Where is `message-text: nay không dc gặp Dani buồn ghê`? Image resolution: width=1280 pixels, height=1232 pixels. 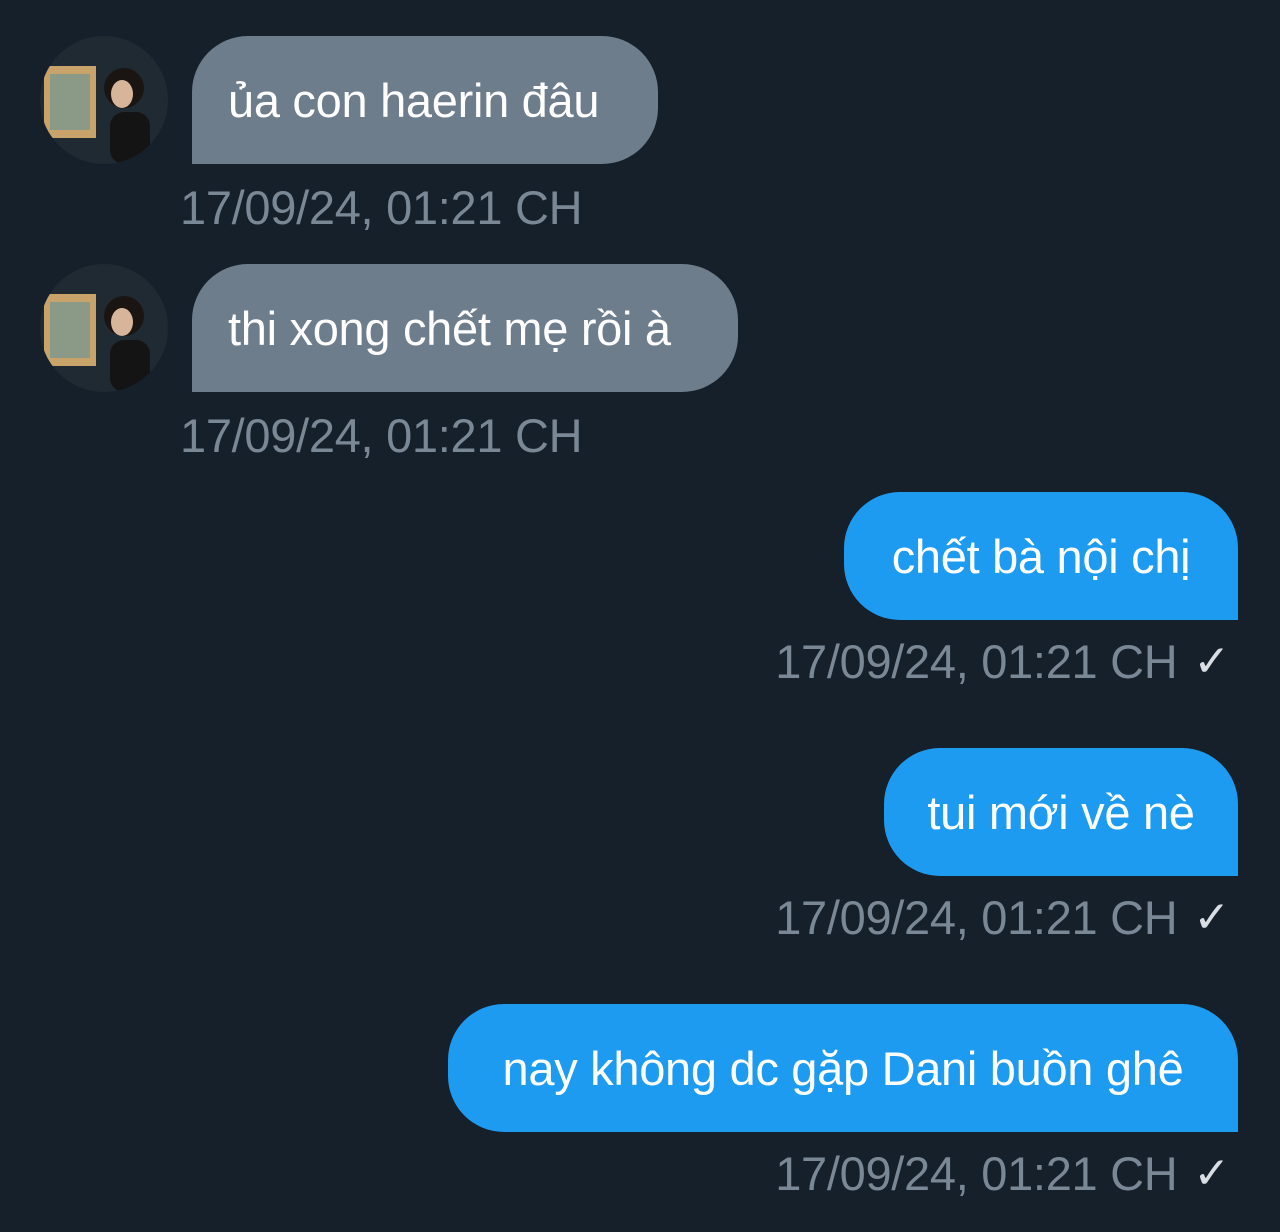 message-text: nay không dc gặp Dani buồn ghê is located at coordinates (843, 1068).